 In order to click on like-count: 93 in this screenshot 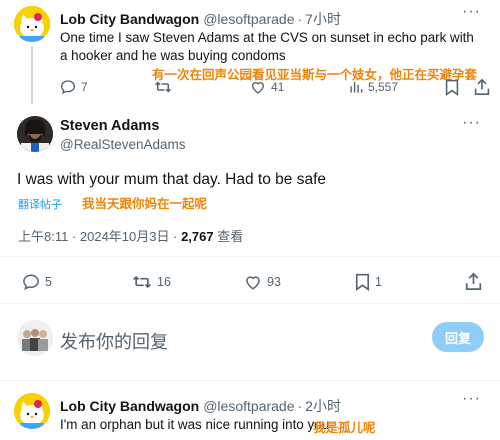, I will do `click(274, 282)`.